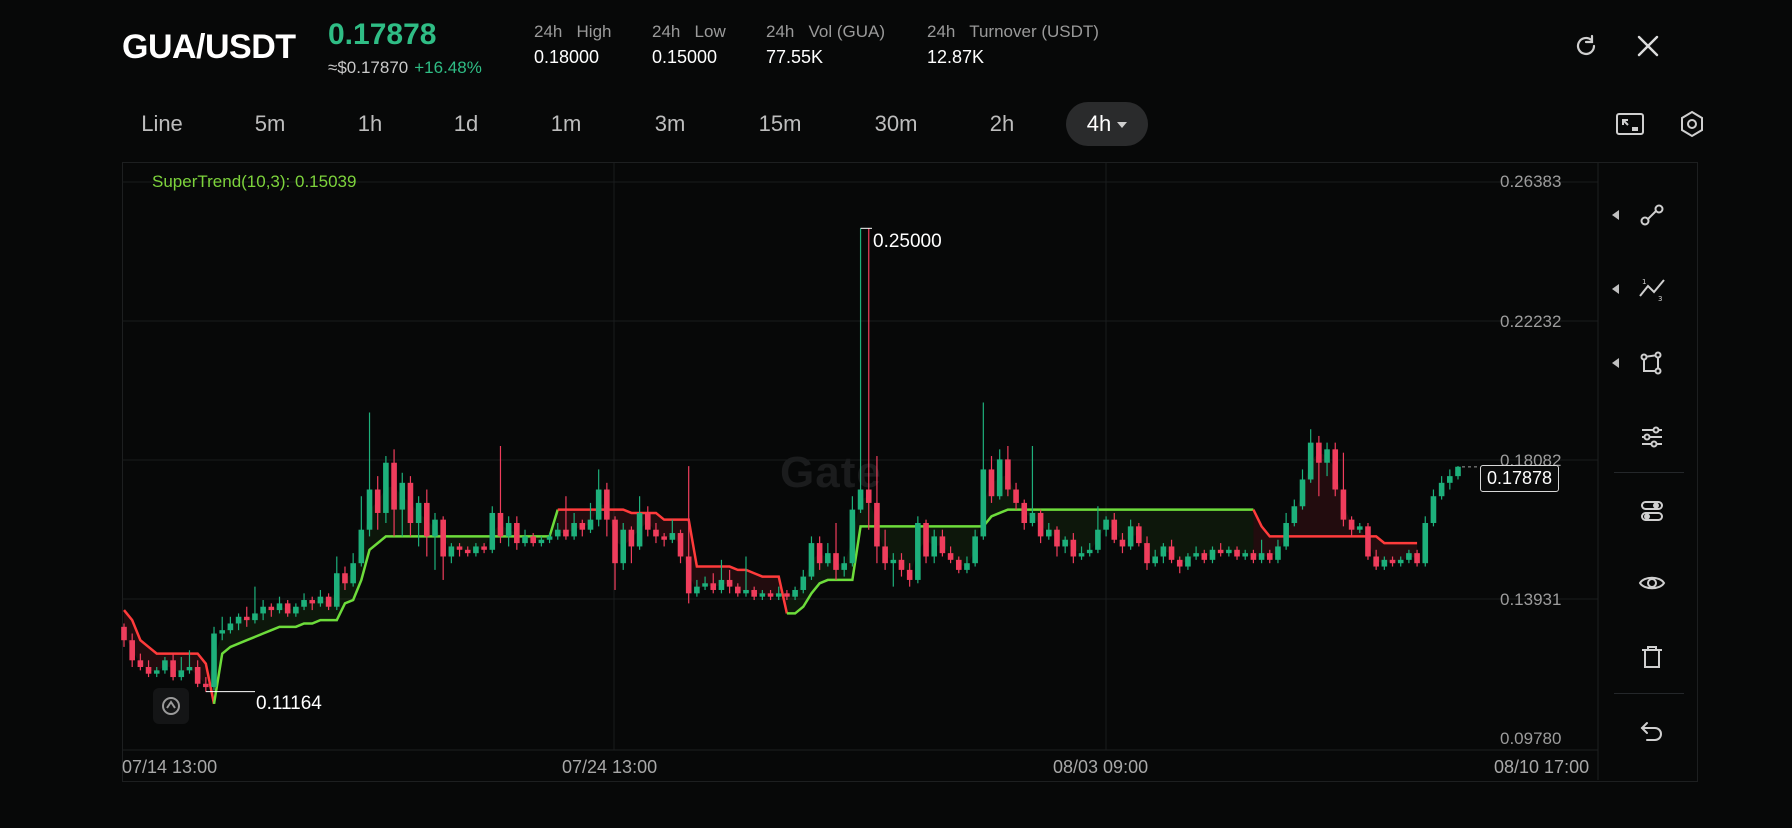 The width and height of the screenshot is (1792, 828). I want to click on visibility-tool, so click(1652, 583).